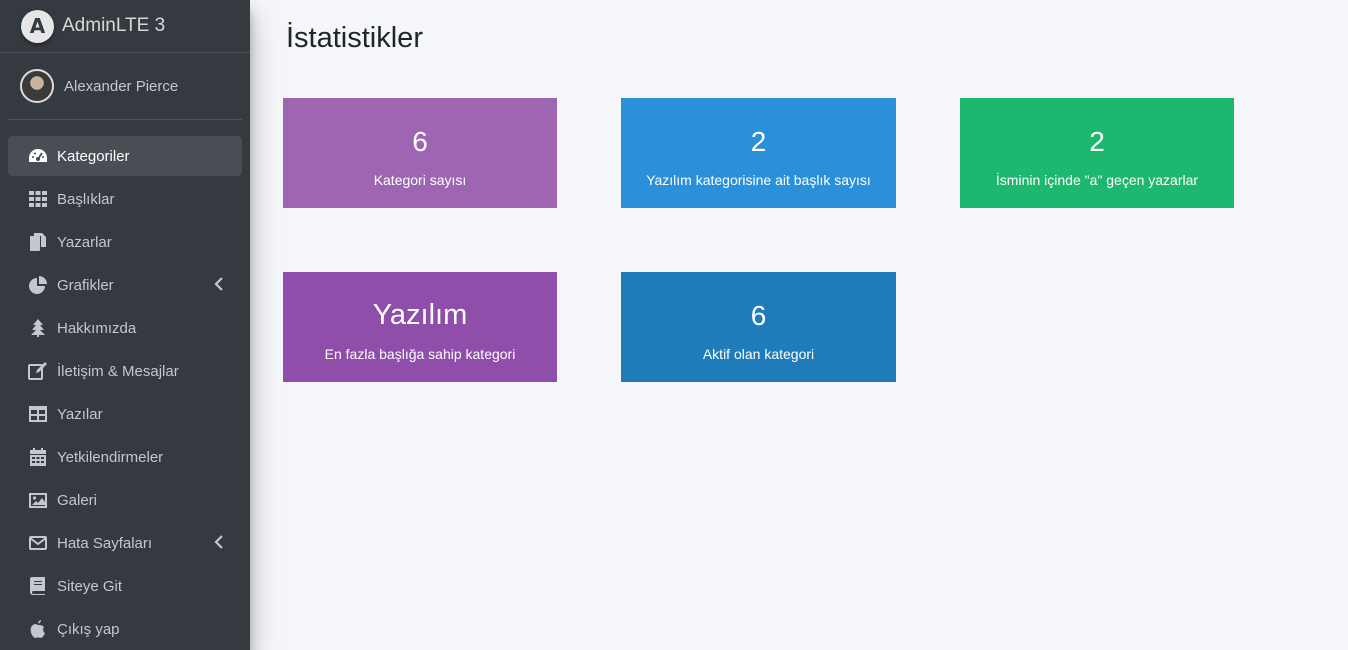 This screenshot has width=1348, height=650. What do you see at coordinates (420, 180) in the screenshot?
I see `stat-label: Kategori sayısı` at bounding box center [420, 180].